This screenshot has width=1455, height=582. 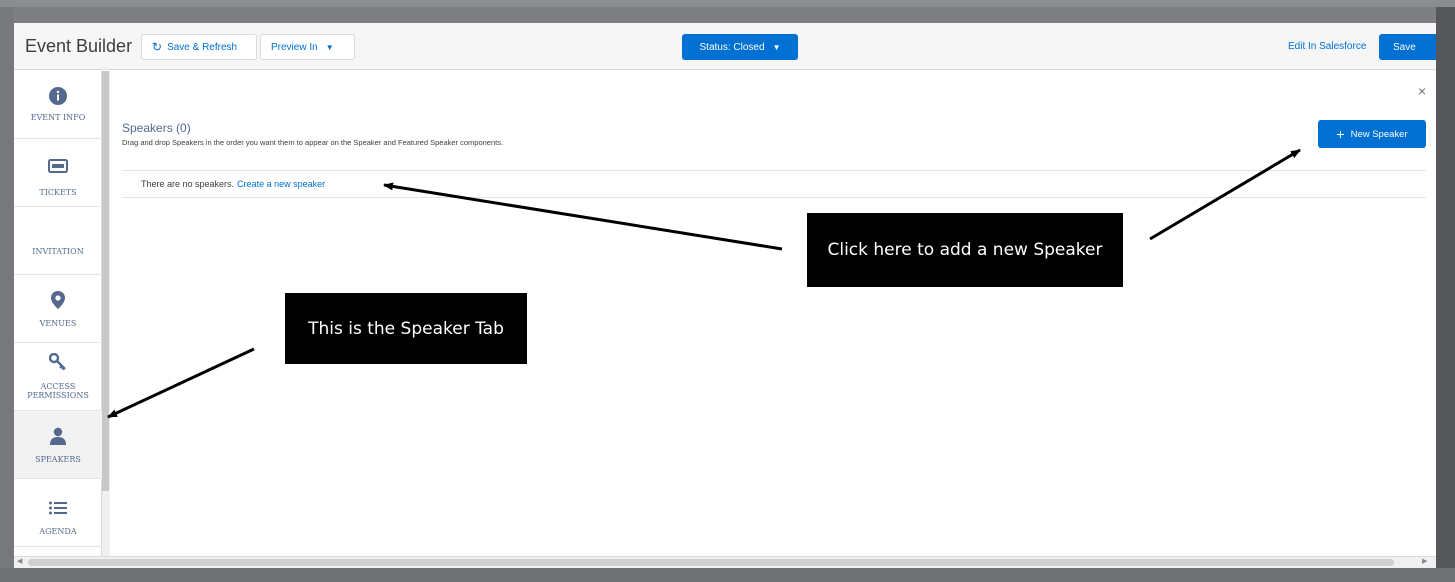 What do you see at coordinates (58, 96) in the screenshot?
I see `info-icon` at bounding box center [58, 96].